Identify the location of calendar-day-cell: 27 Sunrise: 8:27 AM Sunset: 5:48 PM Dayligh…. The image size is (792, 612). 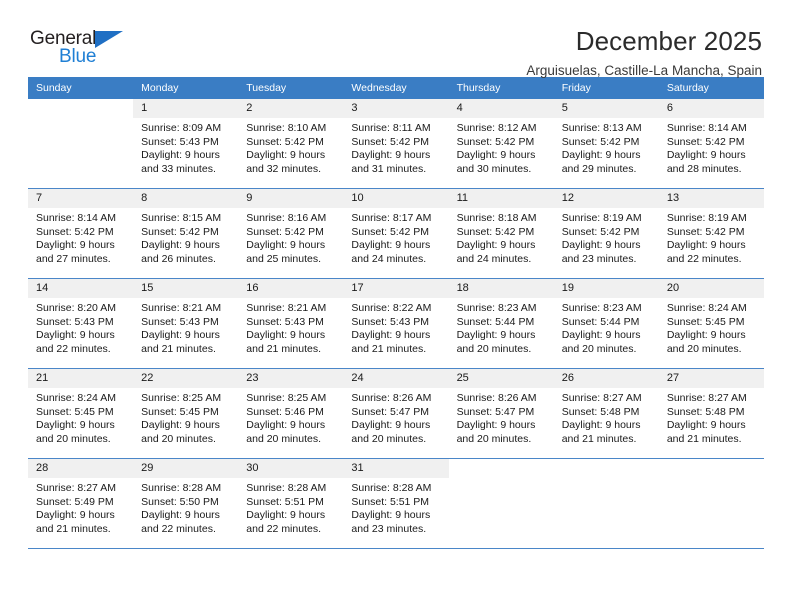
(711, 413).